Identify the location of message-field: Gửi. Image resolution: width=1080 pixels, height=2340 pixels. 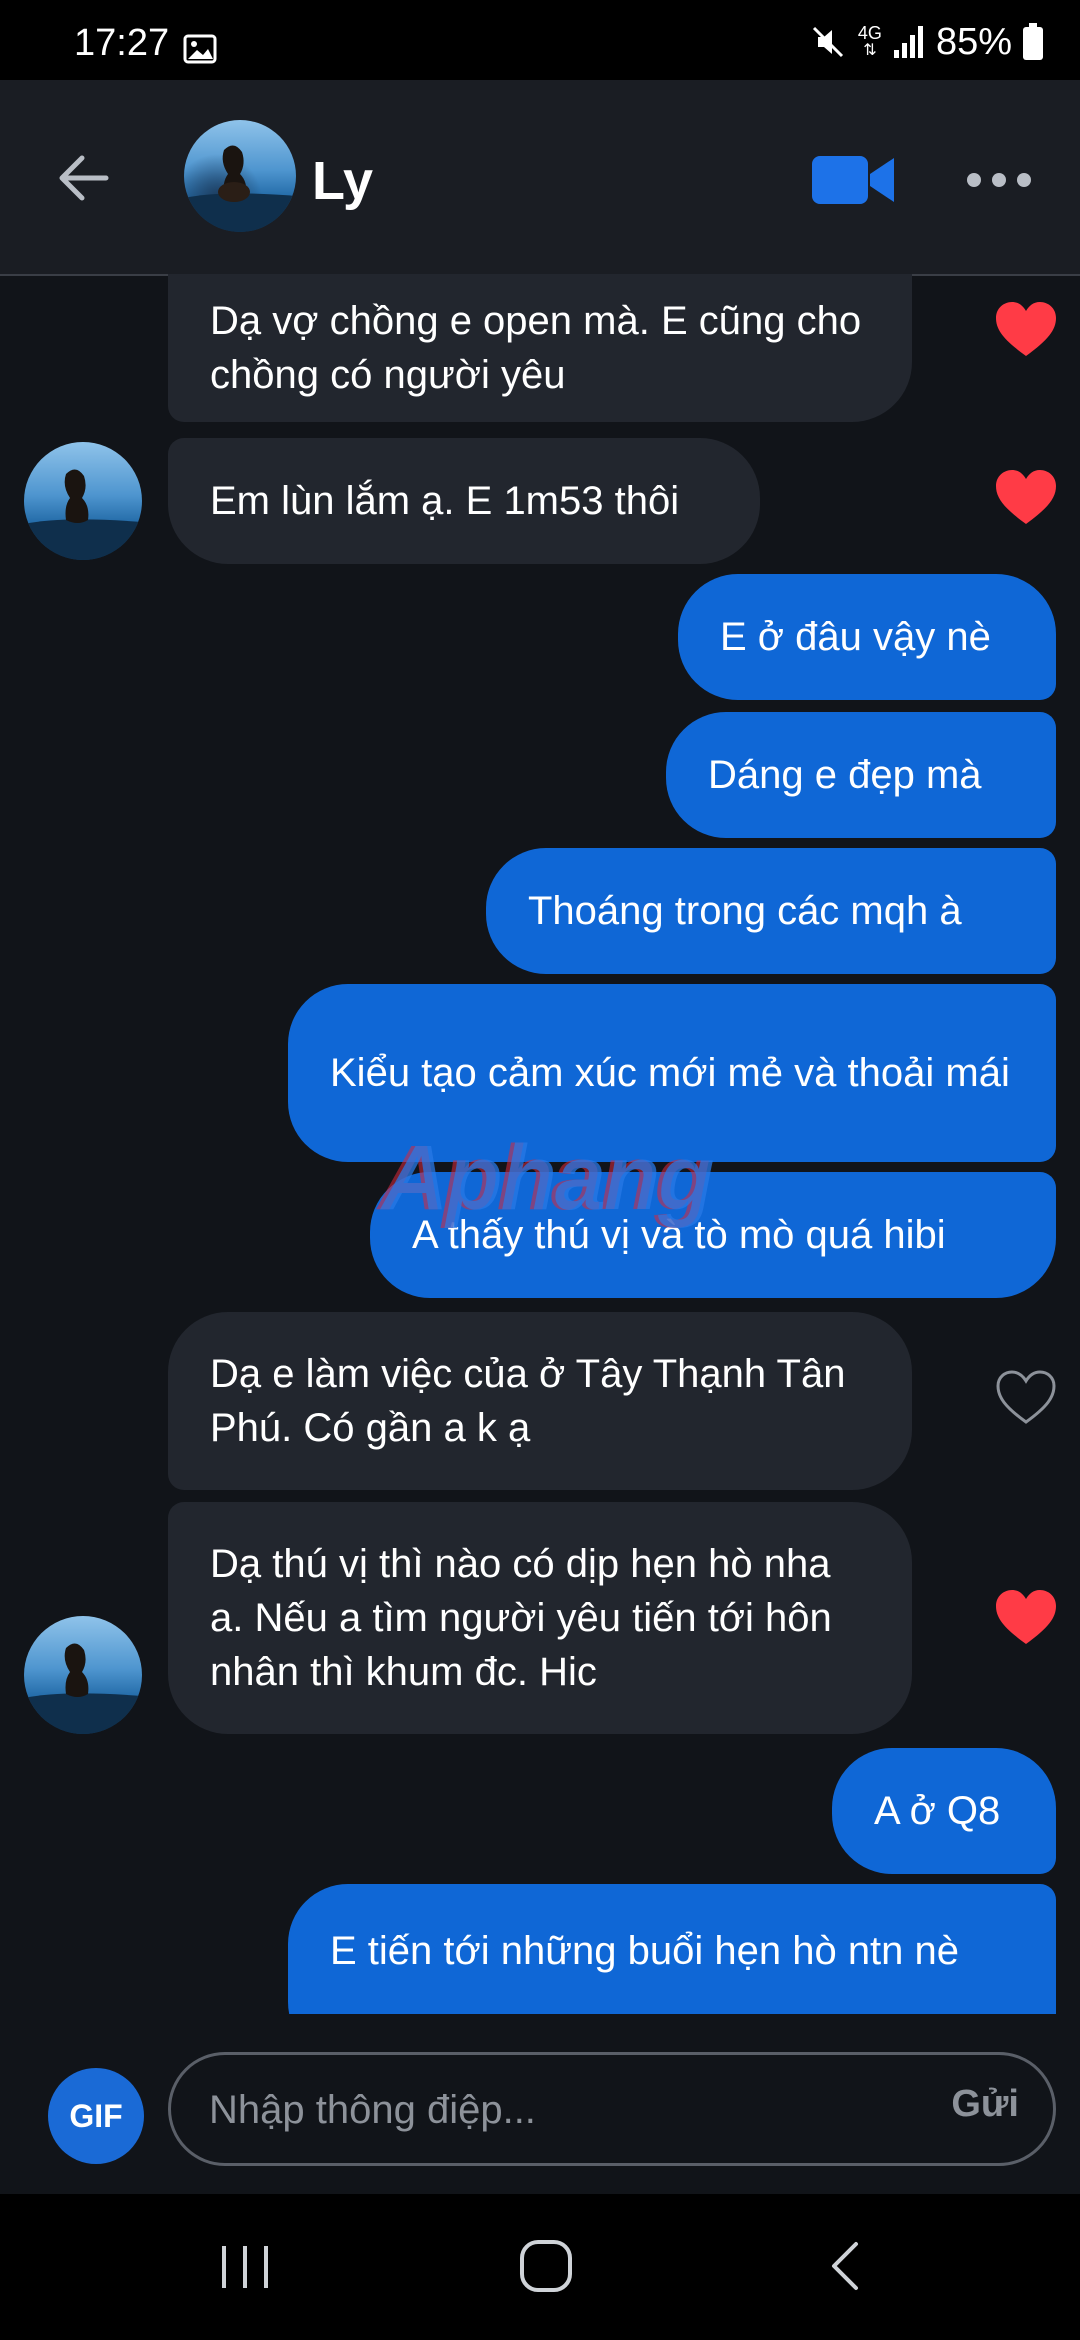
(612, 2109).